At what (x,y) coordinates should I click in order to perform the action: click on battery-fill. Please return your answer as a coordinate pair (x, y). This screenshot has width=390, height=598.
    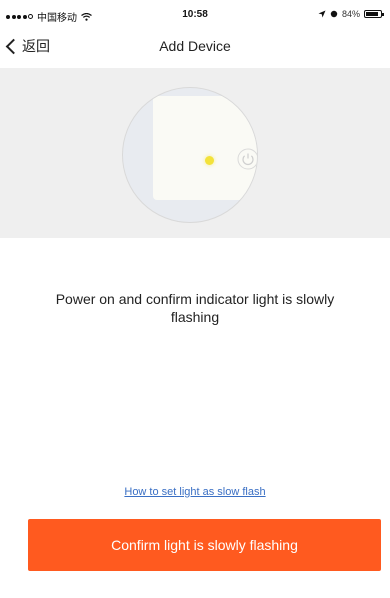
    Looking at the image, I should click on (372, 14).